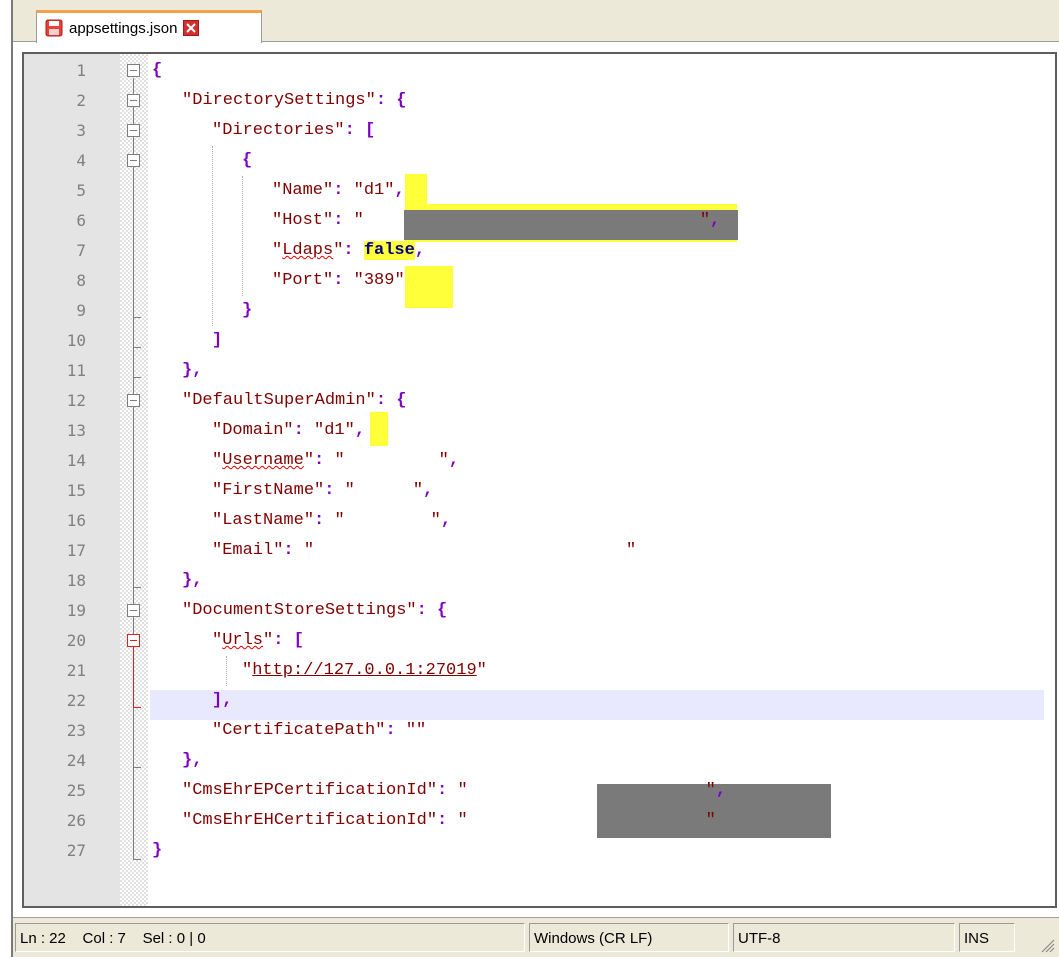 Image resolution: width=1059 pixels, height=957 pixels. I want to click on json-value: 389, so click(379, 280).